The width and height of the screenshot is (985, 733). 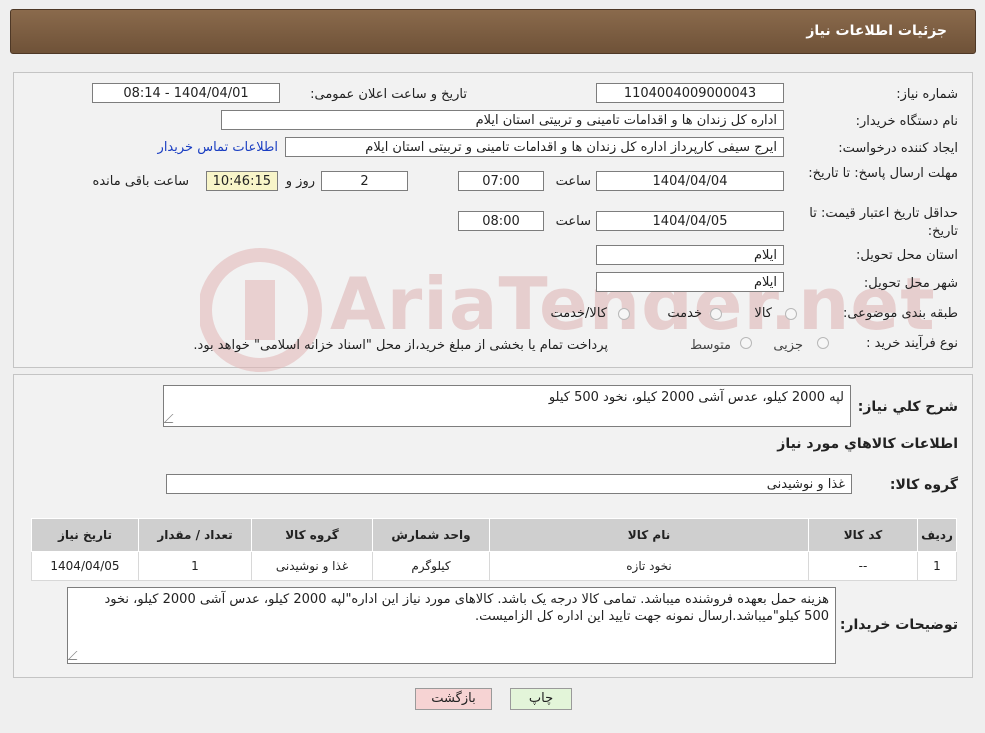 What do you see at coordinates (690, 93) in the screenshot?
I see `need-number-field: 1104004009000043` at bounding box center [690, 93].